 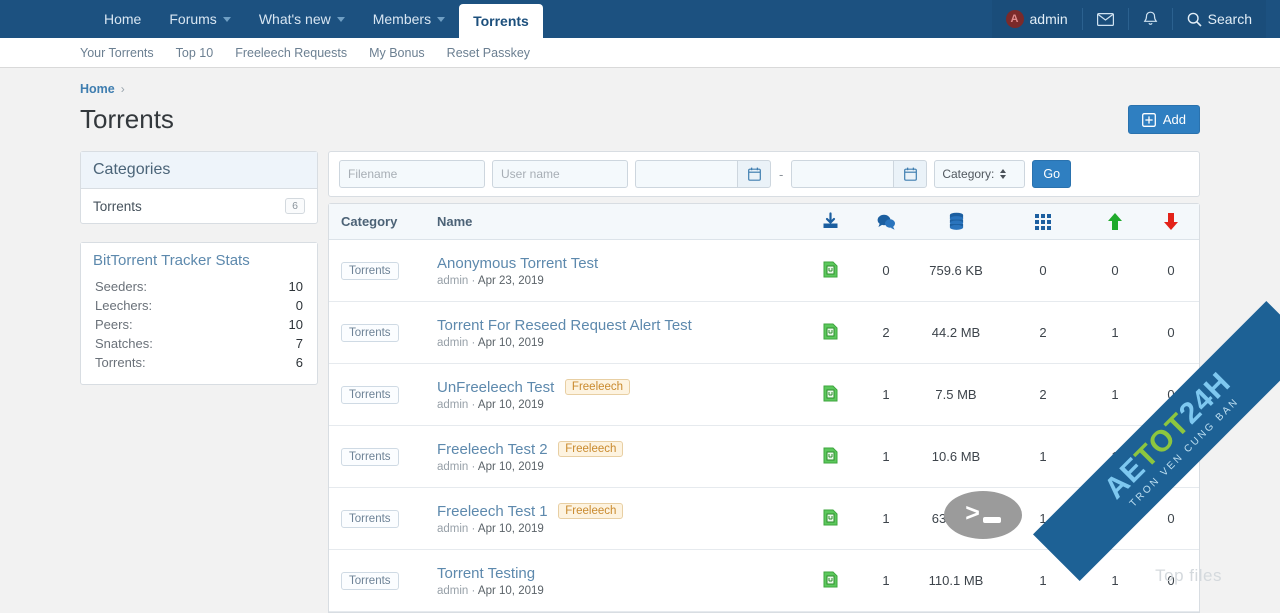 I want to click on column-header-size, so click(x=956, y=221).